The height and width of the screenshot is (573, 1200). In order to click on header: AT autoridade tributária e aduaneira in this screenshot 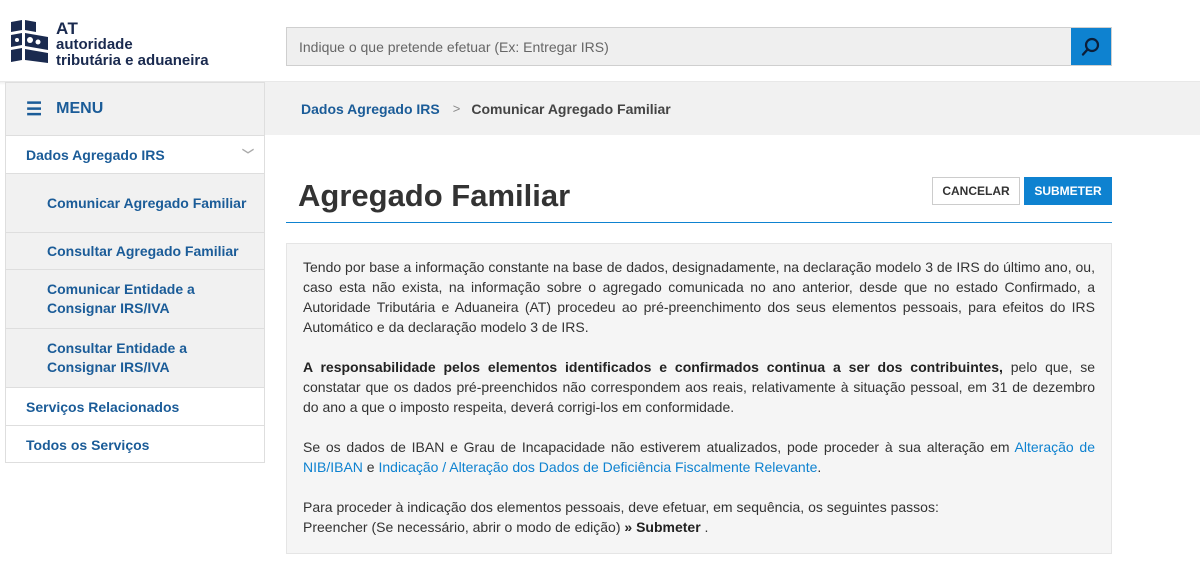, I will do `click(600, 42)`.